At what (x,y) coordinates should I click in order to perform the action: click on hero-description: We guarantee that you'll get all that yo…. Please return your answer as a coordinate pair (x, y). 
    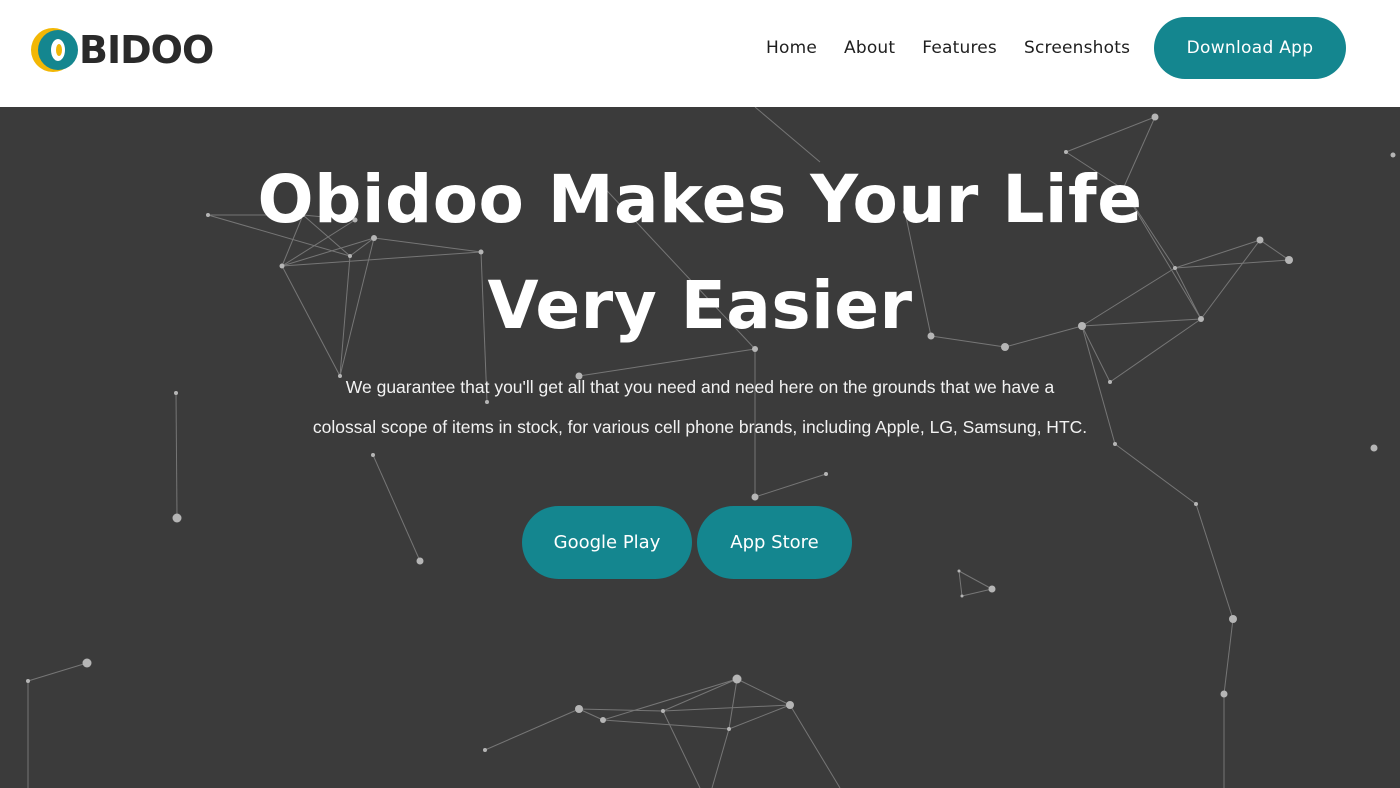
    Looking at the image, I should click on (700, 407).